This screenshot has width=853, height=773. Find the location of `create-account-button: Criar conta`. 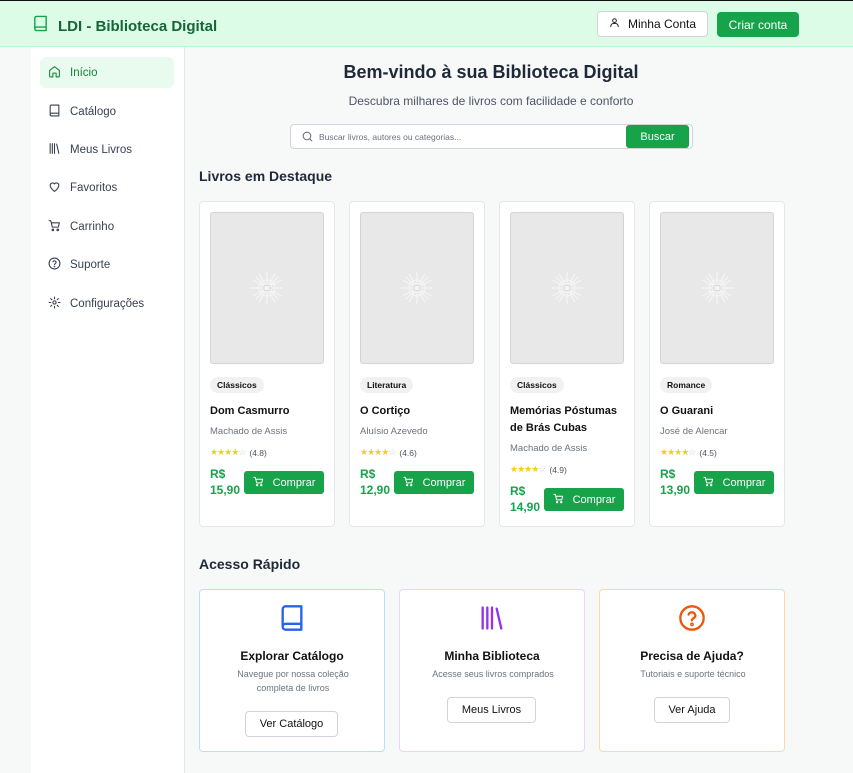

create-account-button: Criar conta is located at coordinates (758, 24).